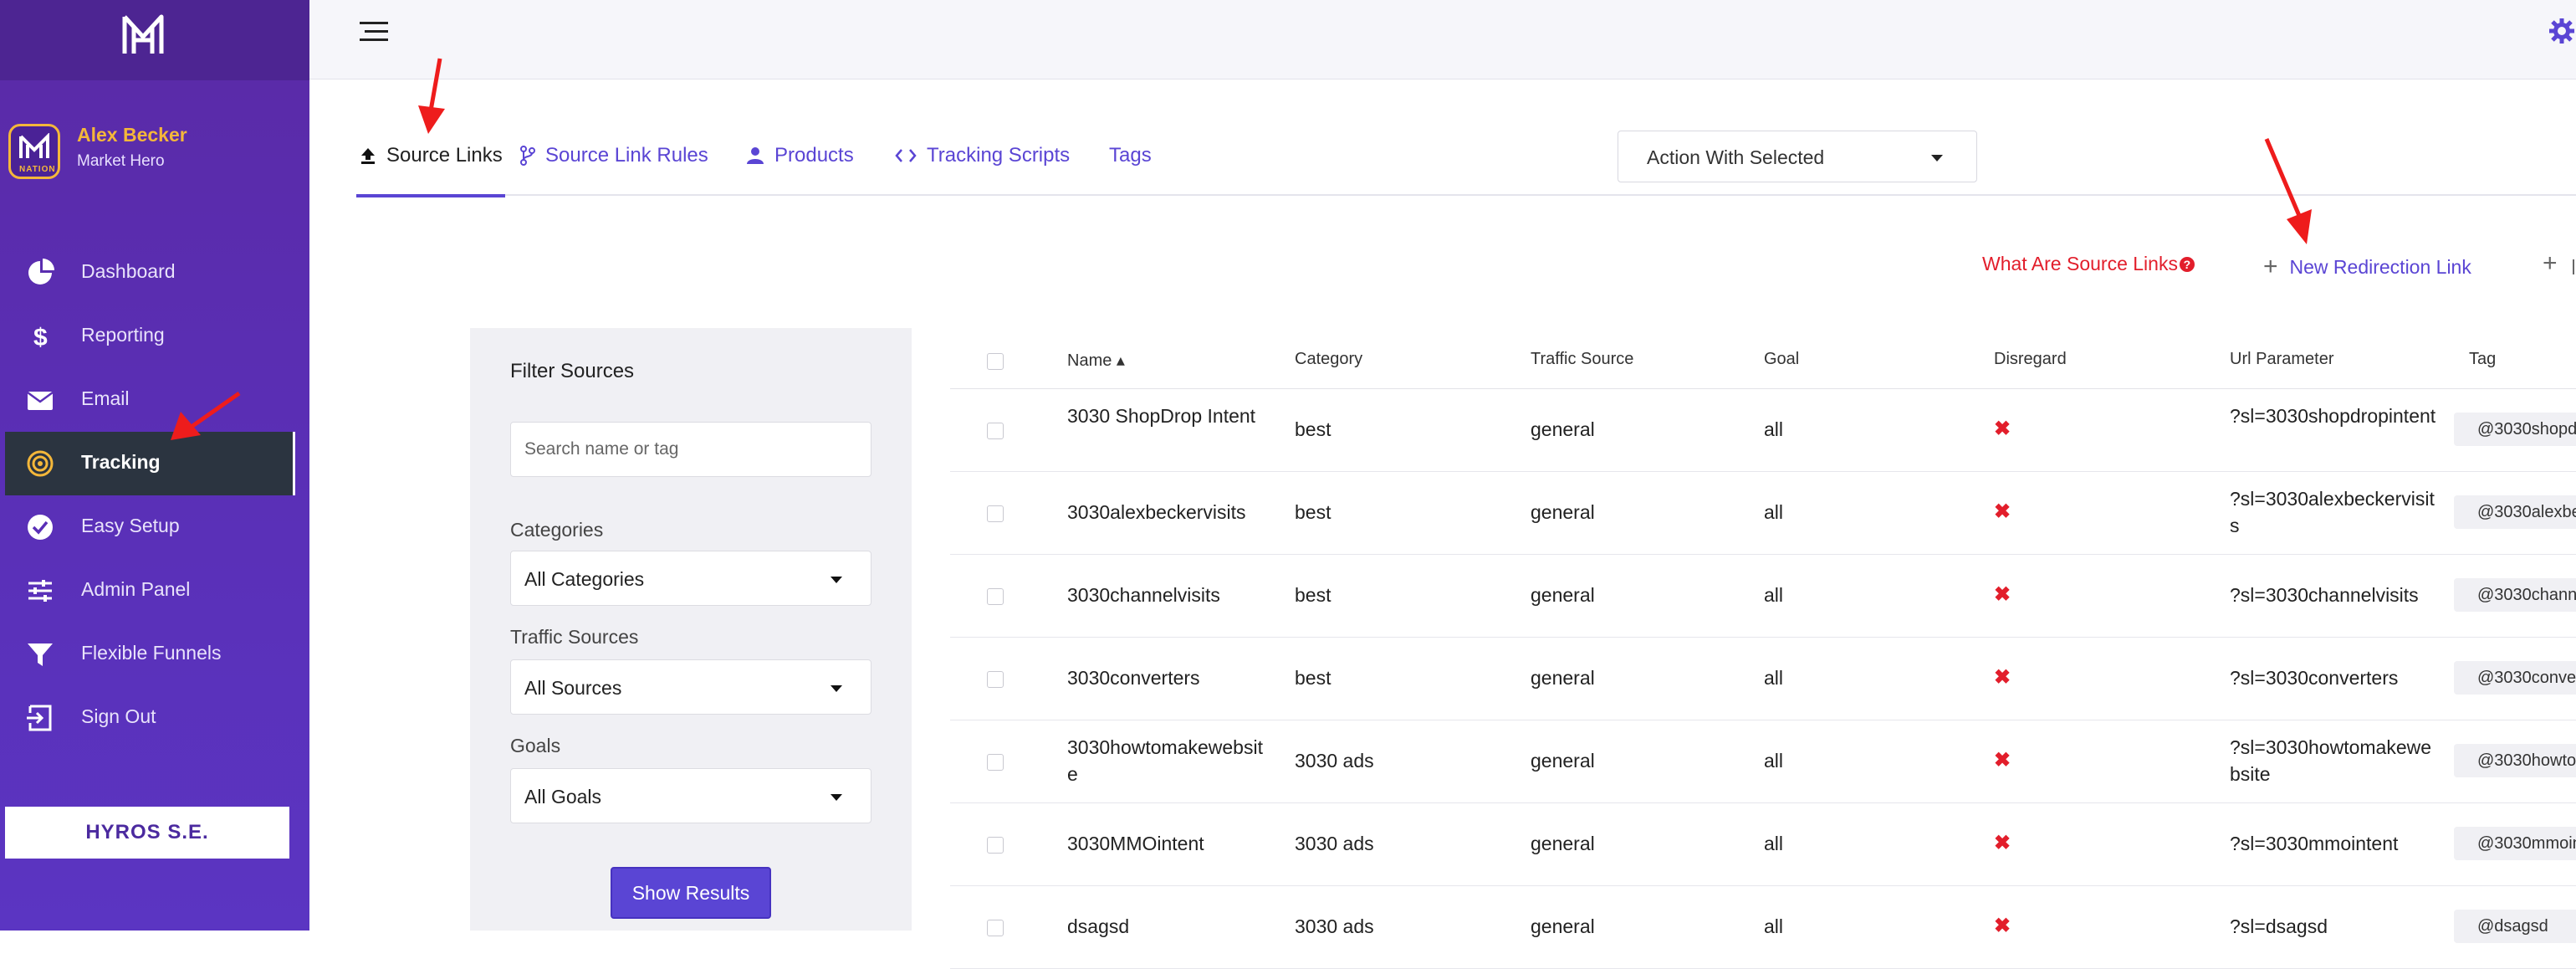 The height and width of the screenshot is (969, 2576). I want to click on check-circle-icon, so click(40, 527).